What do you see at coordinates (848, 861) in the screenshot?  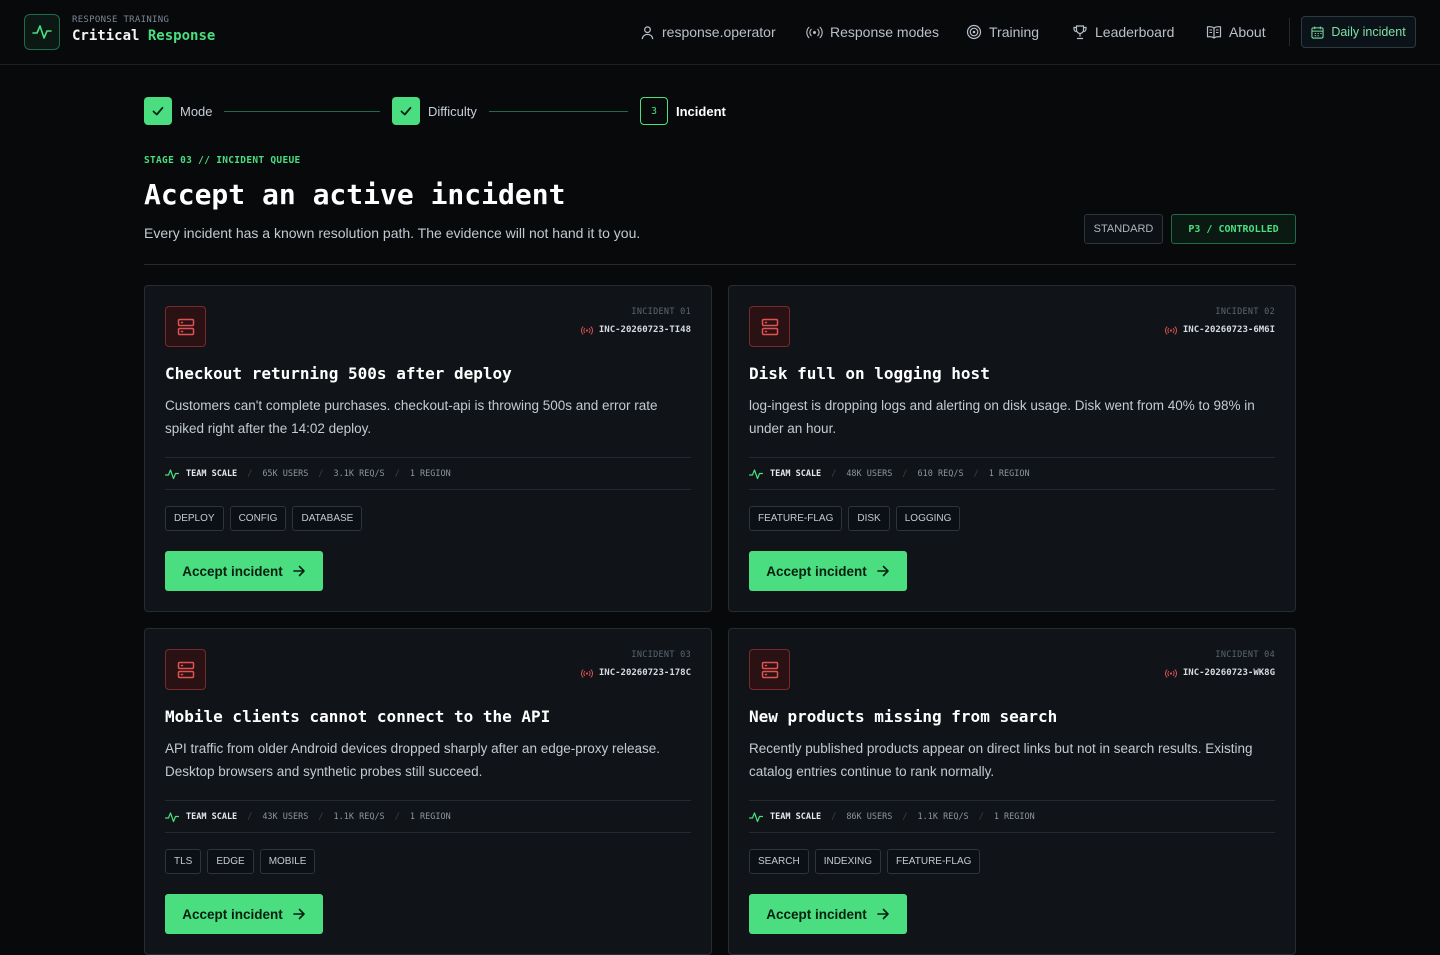 I see `tag: INDEXING` at bounding box center [848, 861].